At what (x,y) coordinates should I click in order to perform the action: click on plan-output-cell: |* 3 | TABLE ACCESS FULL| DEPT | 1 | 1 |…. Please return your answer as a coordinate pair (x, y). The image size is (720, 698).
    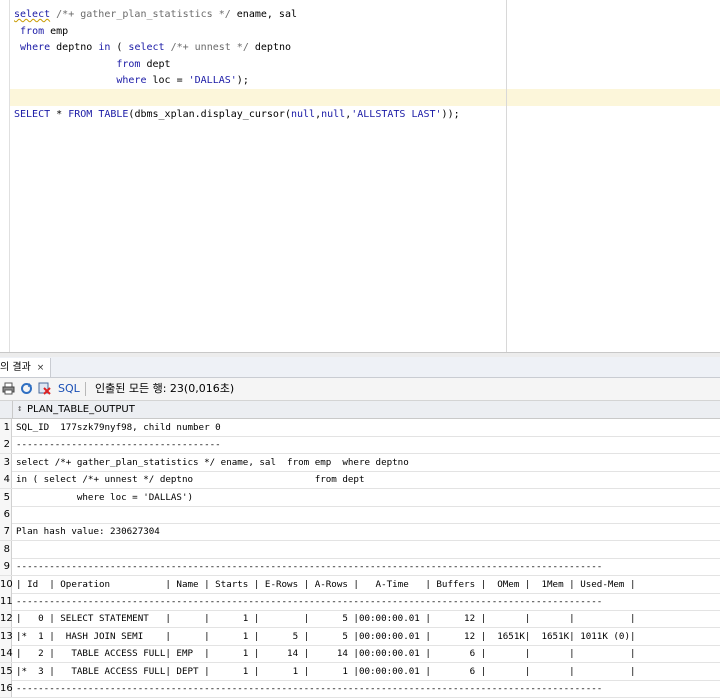
    Looking at the image, I should click on (326, 671).